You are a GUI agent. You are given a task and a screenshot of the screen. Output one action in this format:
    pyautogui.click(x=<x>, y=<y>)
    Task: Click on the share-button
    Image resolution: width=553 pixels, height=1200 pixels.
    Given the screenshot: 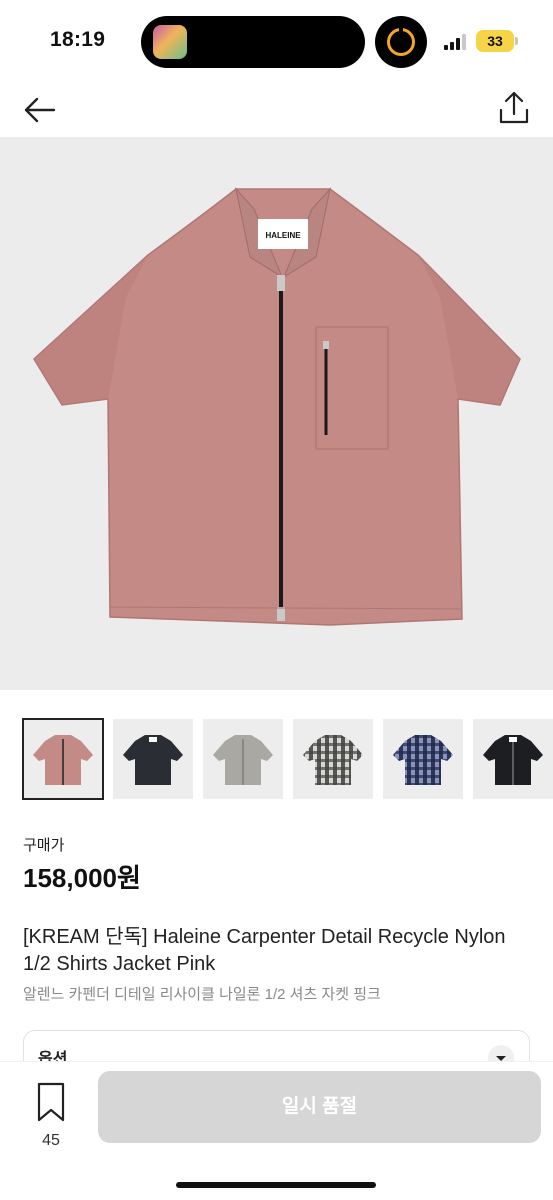 What is the action you would take?
    pyautogui.click(x=514, y=108)
    